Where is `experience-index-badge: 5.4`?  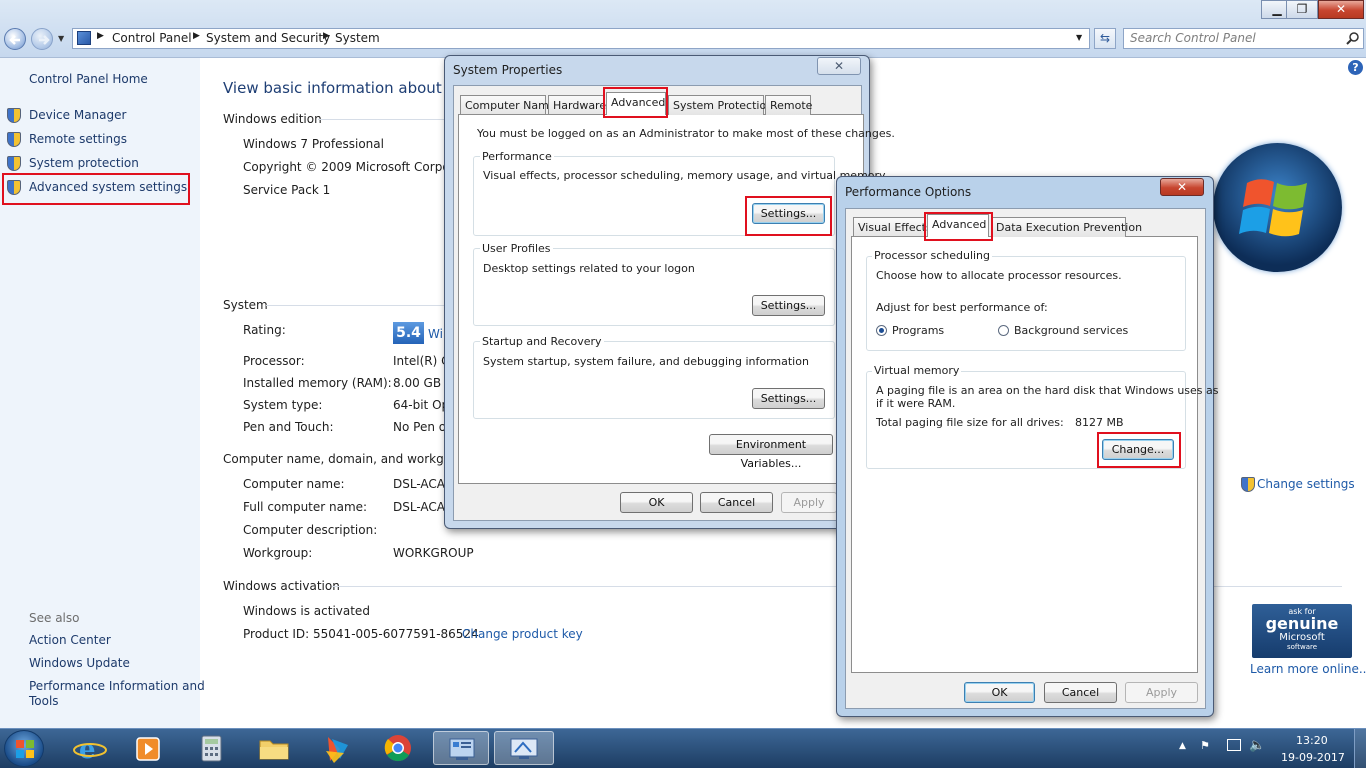 experience-index-badge: 5.4 is located at coordinates (408, 333).